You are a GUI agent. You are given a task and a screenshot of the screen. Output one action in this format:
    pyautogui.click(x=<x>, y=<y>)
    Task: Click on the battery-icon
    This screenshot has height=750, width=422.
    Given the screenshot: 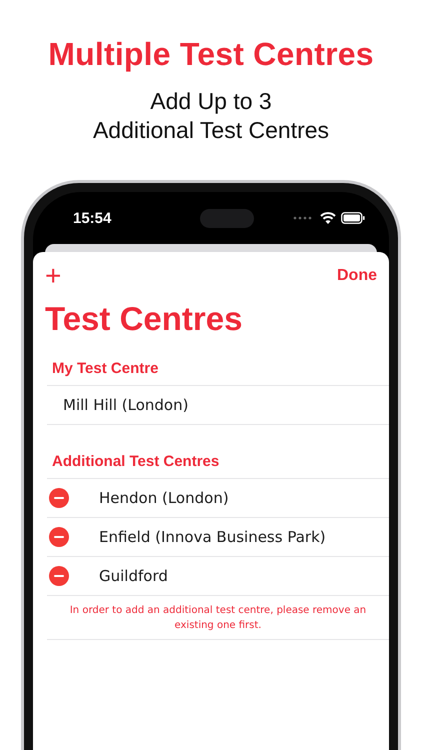 What is the action you would take?
    pyautogui.click(x=353, y=218)
    